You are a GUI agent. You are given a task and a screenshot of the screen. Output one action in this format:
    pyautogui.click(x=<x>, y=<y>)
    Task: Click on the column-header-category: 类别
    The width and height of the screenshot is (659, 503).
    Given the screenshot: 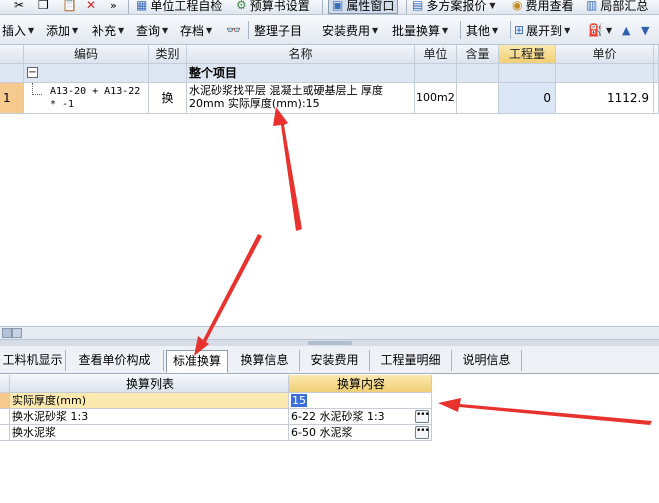 What is the action you would take?
    pyautogui.click(x=168, y=54)
    